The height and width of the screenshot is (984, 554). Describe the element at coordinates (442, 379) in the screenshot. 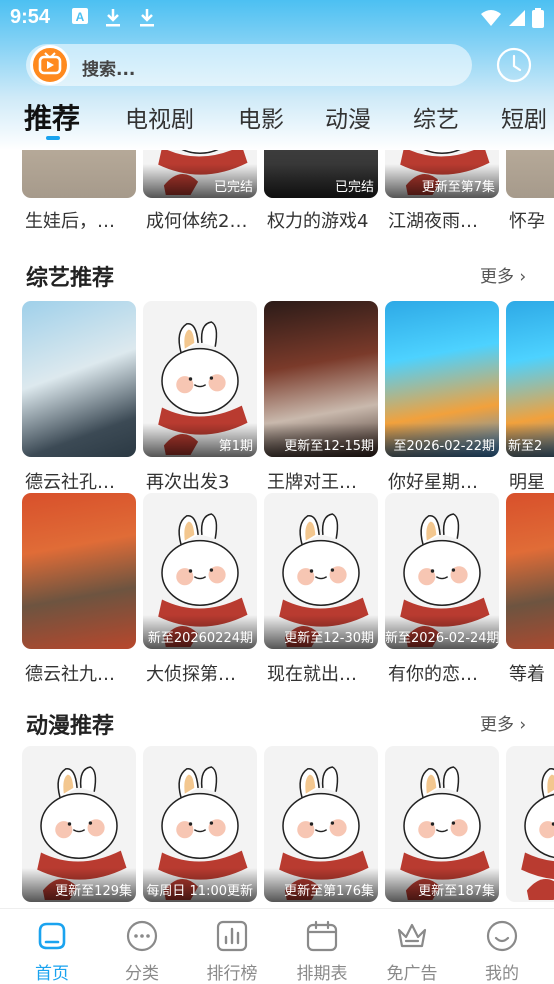

I see `poster-image: 至2026-02-22期` at that location.